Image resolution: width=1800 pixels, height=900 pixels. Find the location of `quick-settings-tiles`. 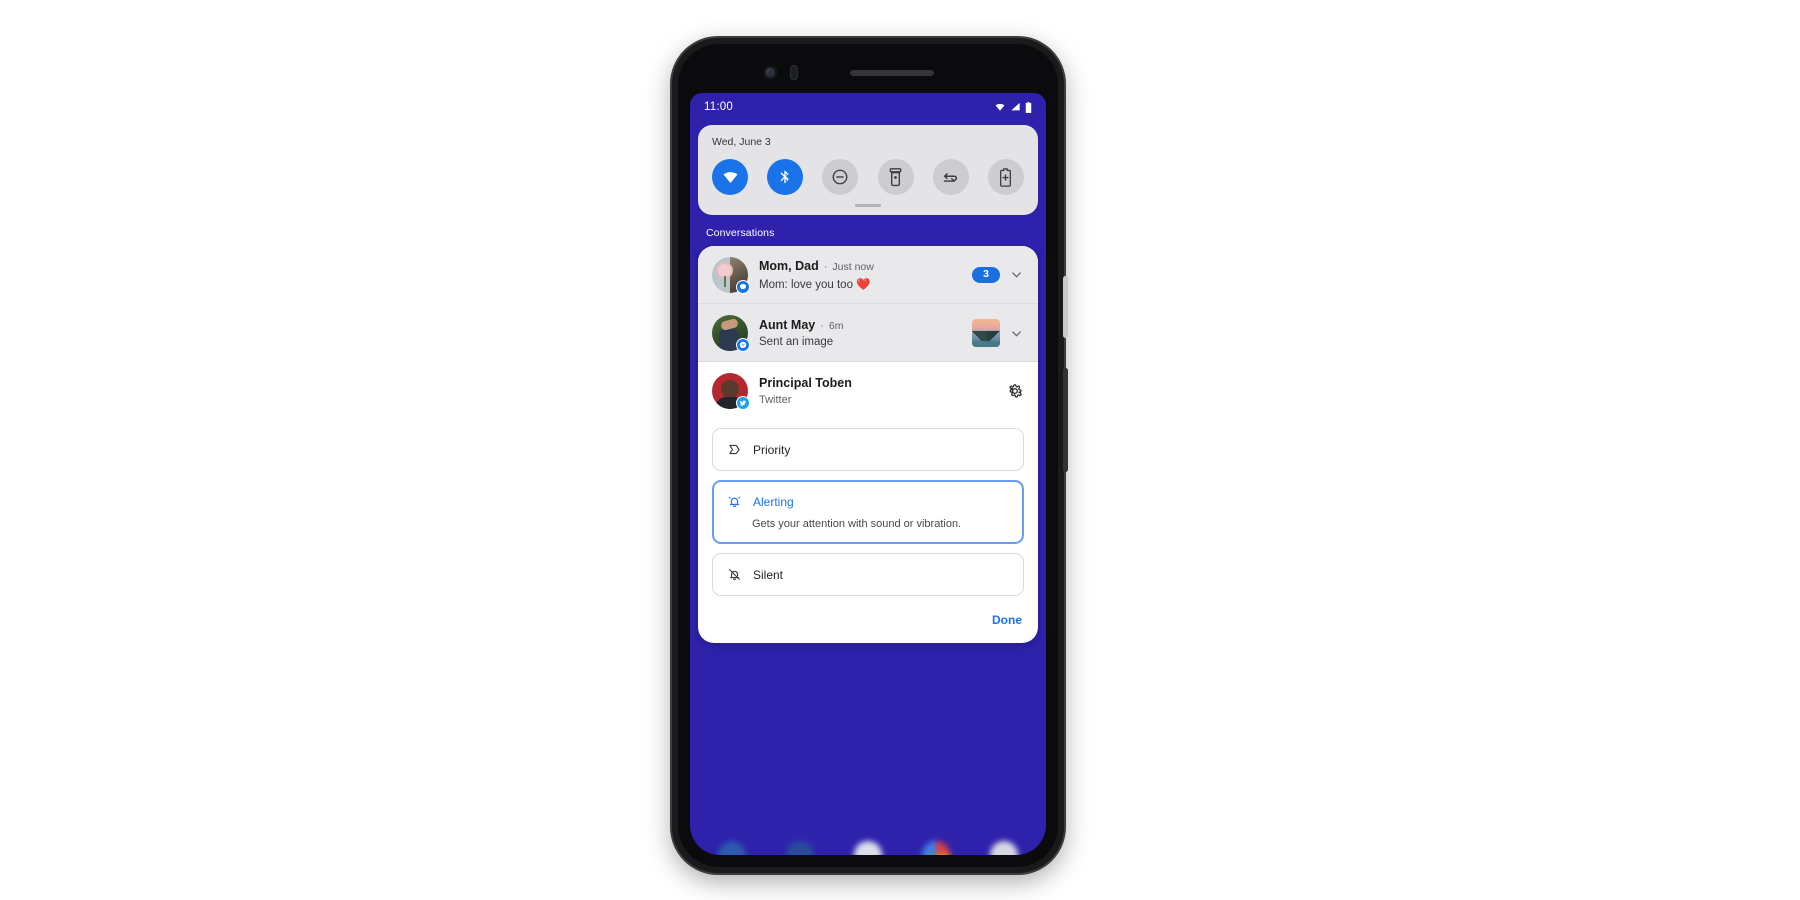

quick-settings-tiles is located at coordinates (868, 177).